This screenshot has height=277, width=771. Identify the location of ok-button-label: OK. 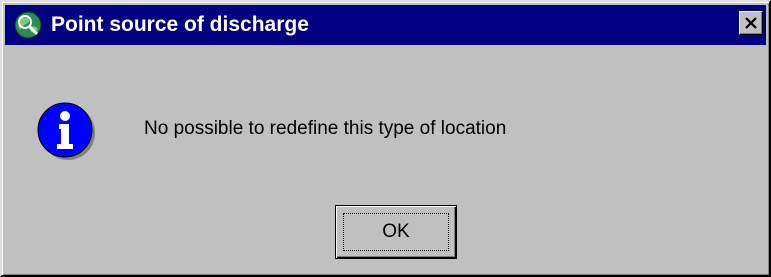
(396, 231).